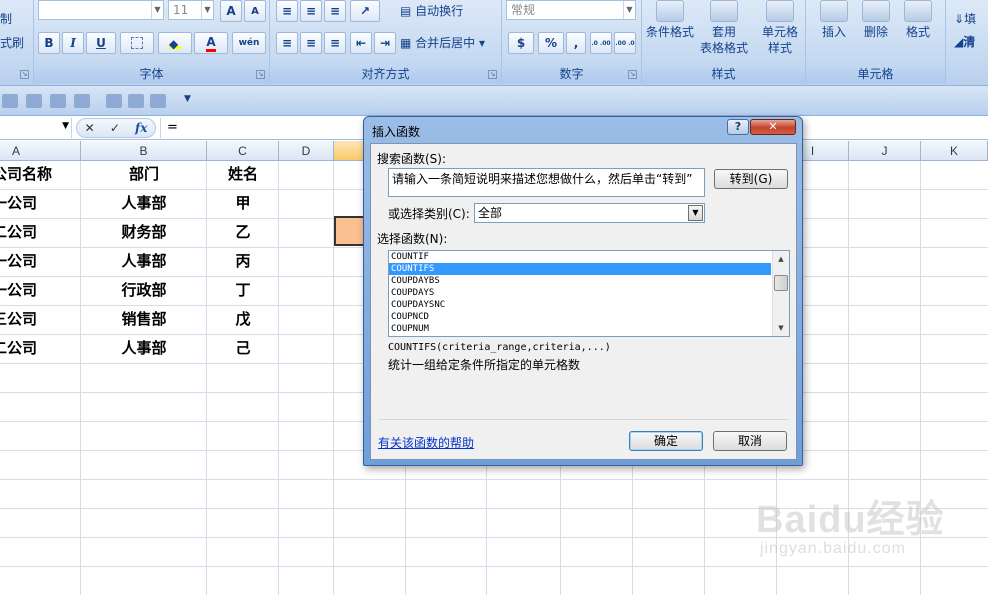  Describe the element at coordinates (954, 151) in the screenshot. I see `column-header-k: K` at that location.